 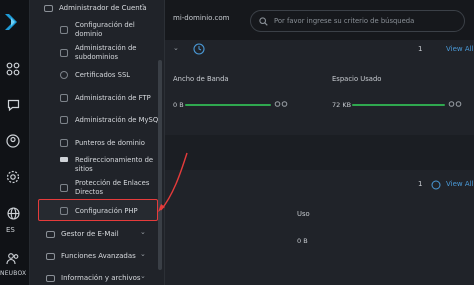 I want to click on language-label: ES, so click(x=10, y=230).